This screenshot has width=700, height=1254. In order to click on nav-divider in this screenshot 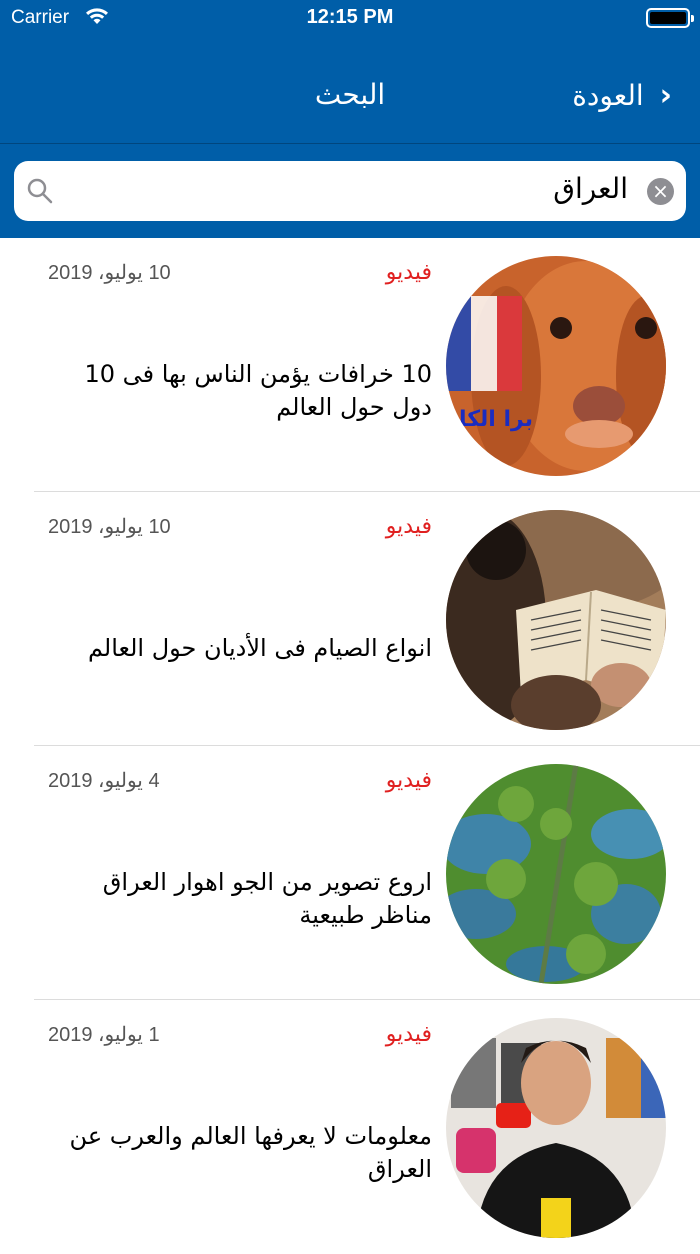, I will do `click(350, 143)`.